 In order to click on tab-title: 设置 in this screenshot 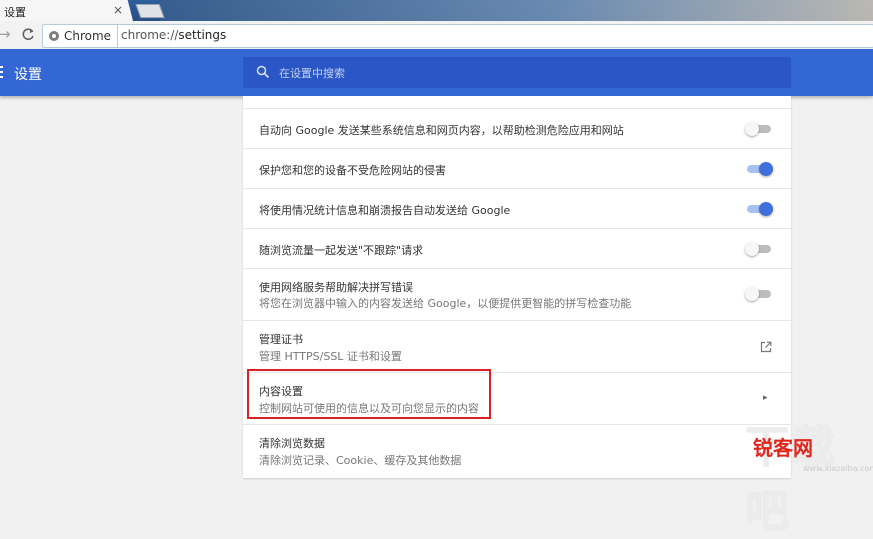, I will do `click(15, 12)`.